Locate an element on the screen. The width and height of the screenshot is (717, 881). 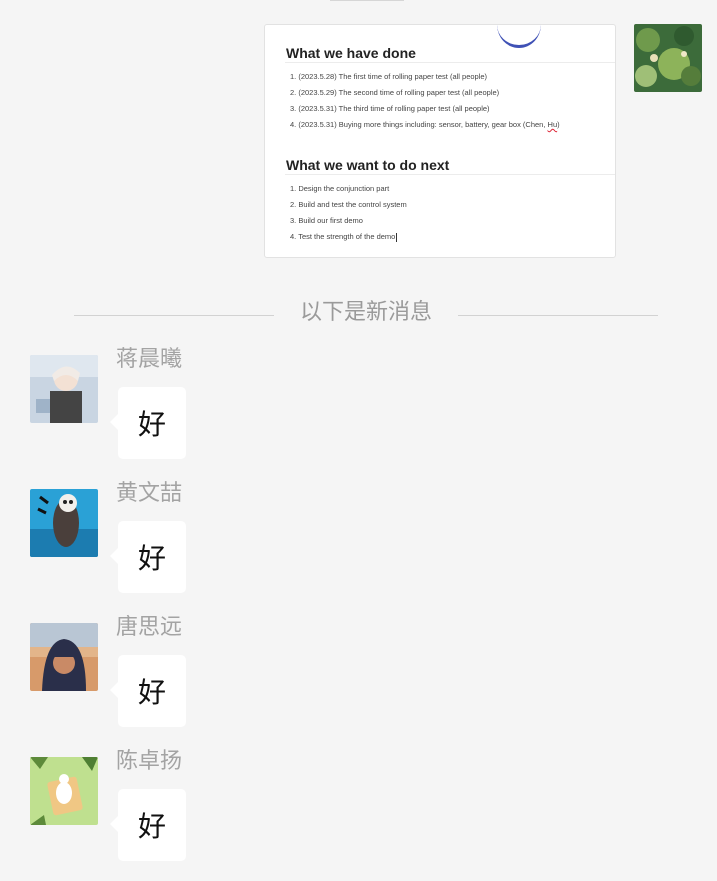
sender-name: 蒋晨曦 is located at coordinates (149, 359).